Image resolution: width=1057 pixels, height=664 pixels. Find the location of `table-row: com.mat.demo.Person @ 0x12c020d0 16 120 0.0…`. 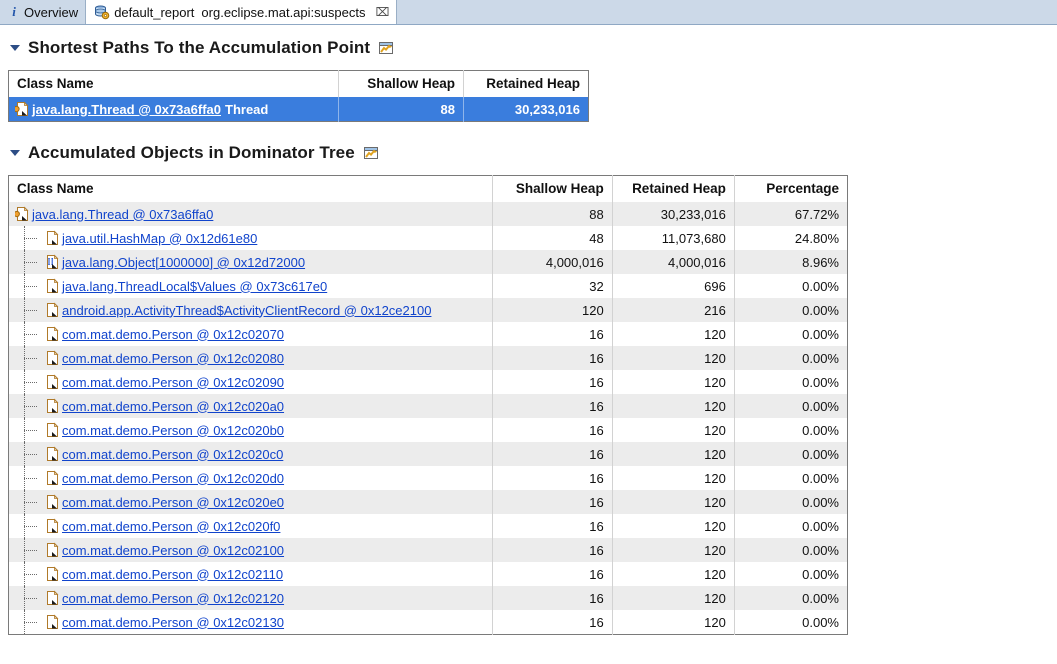

table-row: com.mat.demo.Person @ 0x12c020d0 16 120 0.0… is located at coordinates (428, 478).